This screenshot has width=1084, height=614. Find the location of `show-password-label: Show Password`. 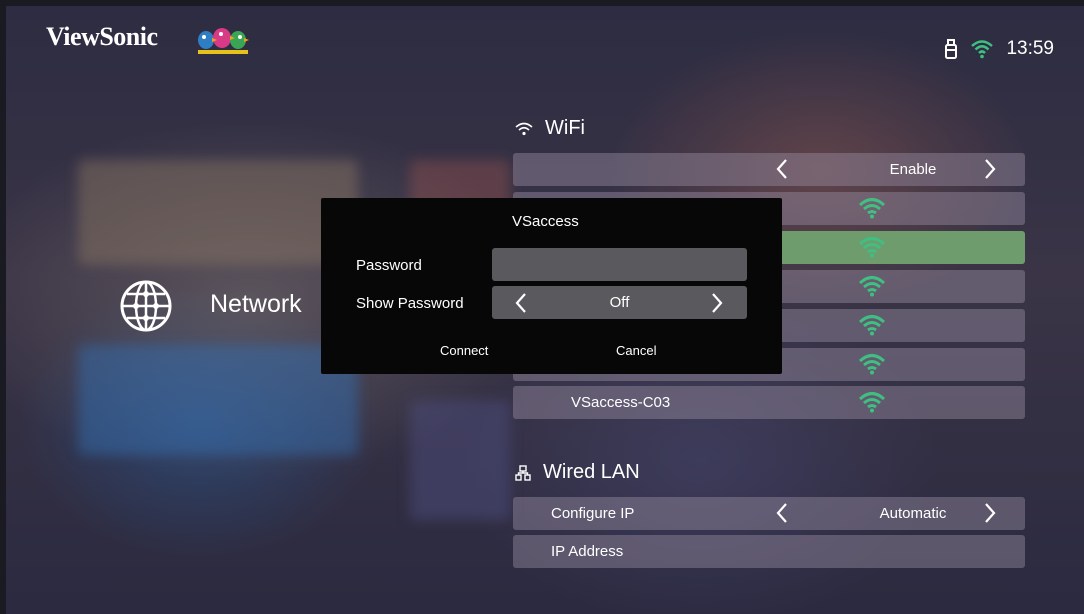

show-password-label: Show Password is located at coordinates (410, 303).